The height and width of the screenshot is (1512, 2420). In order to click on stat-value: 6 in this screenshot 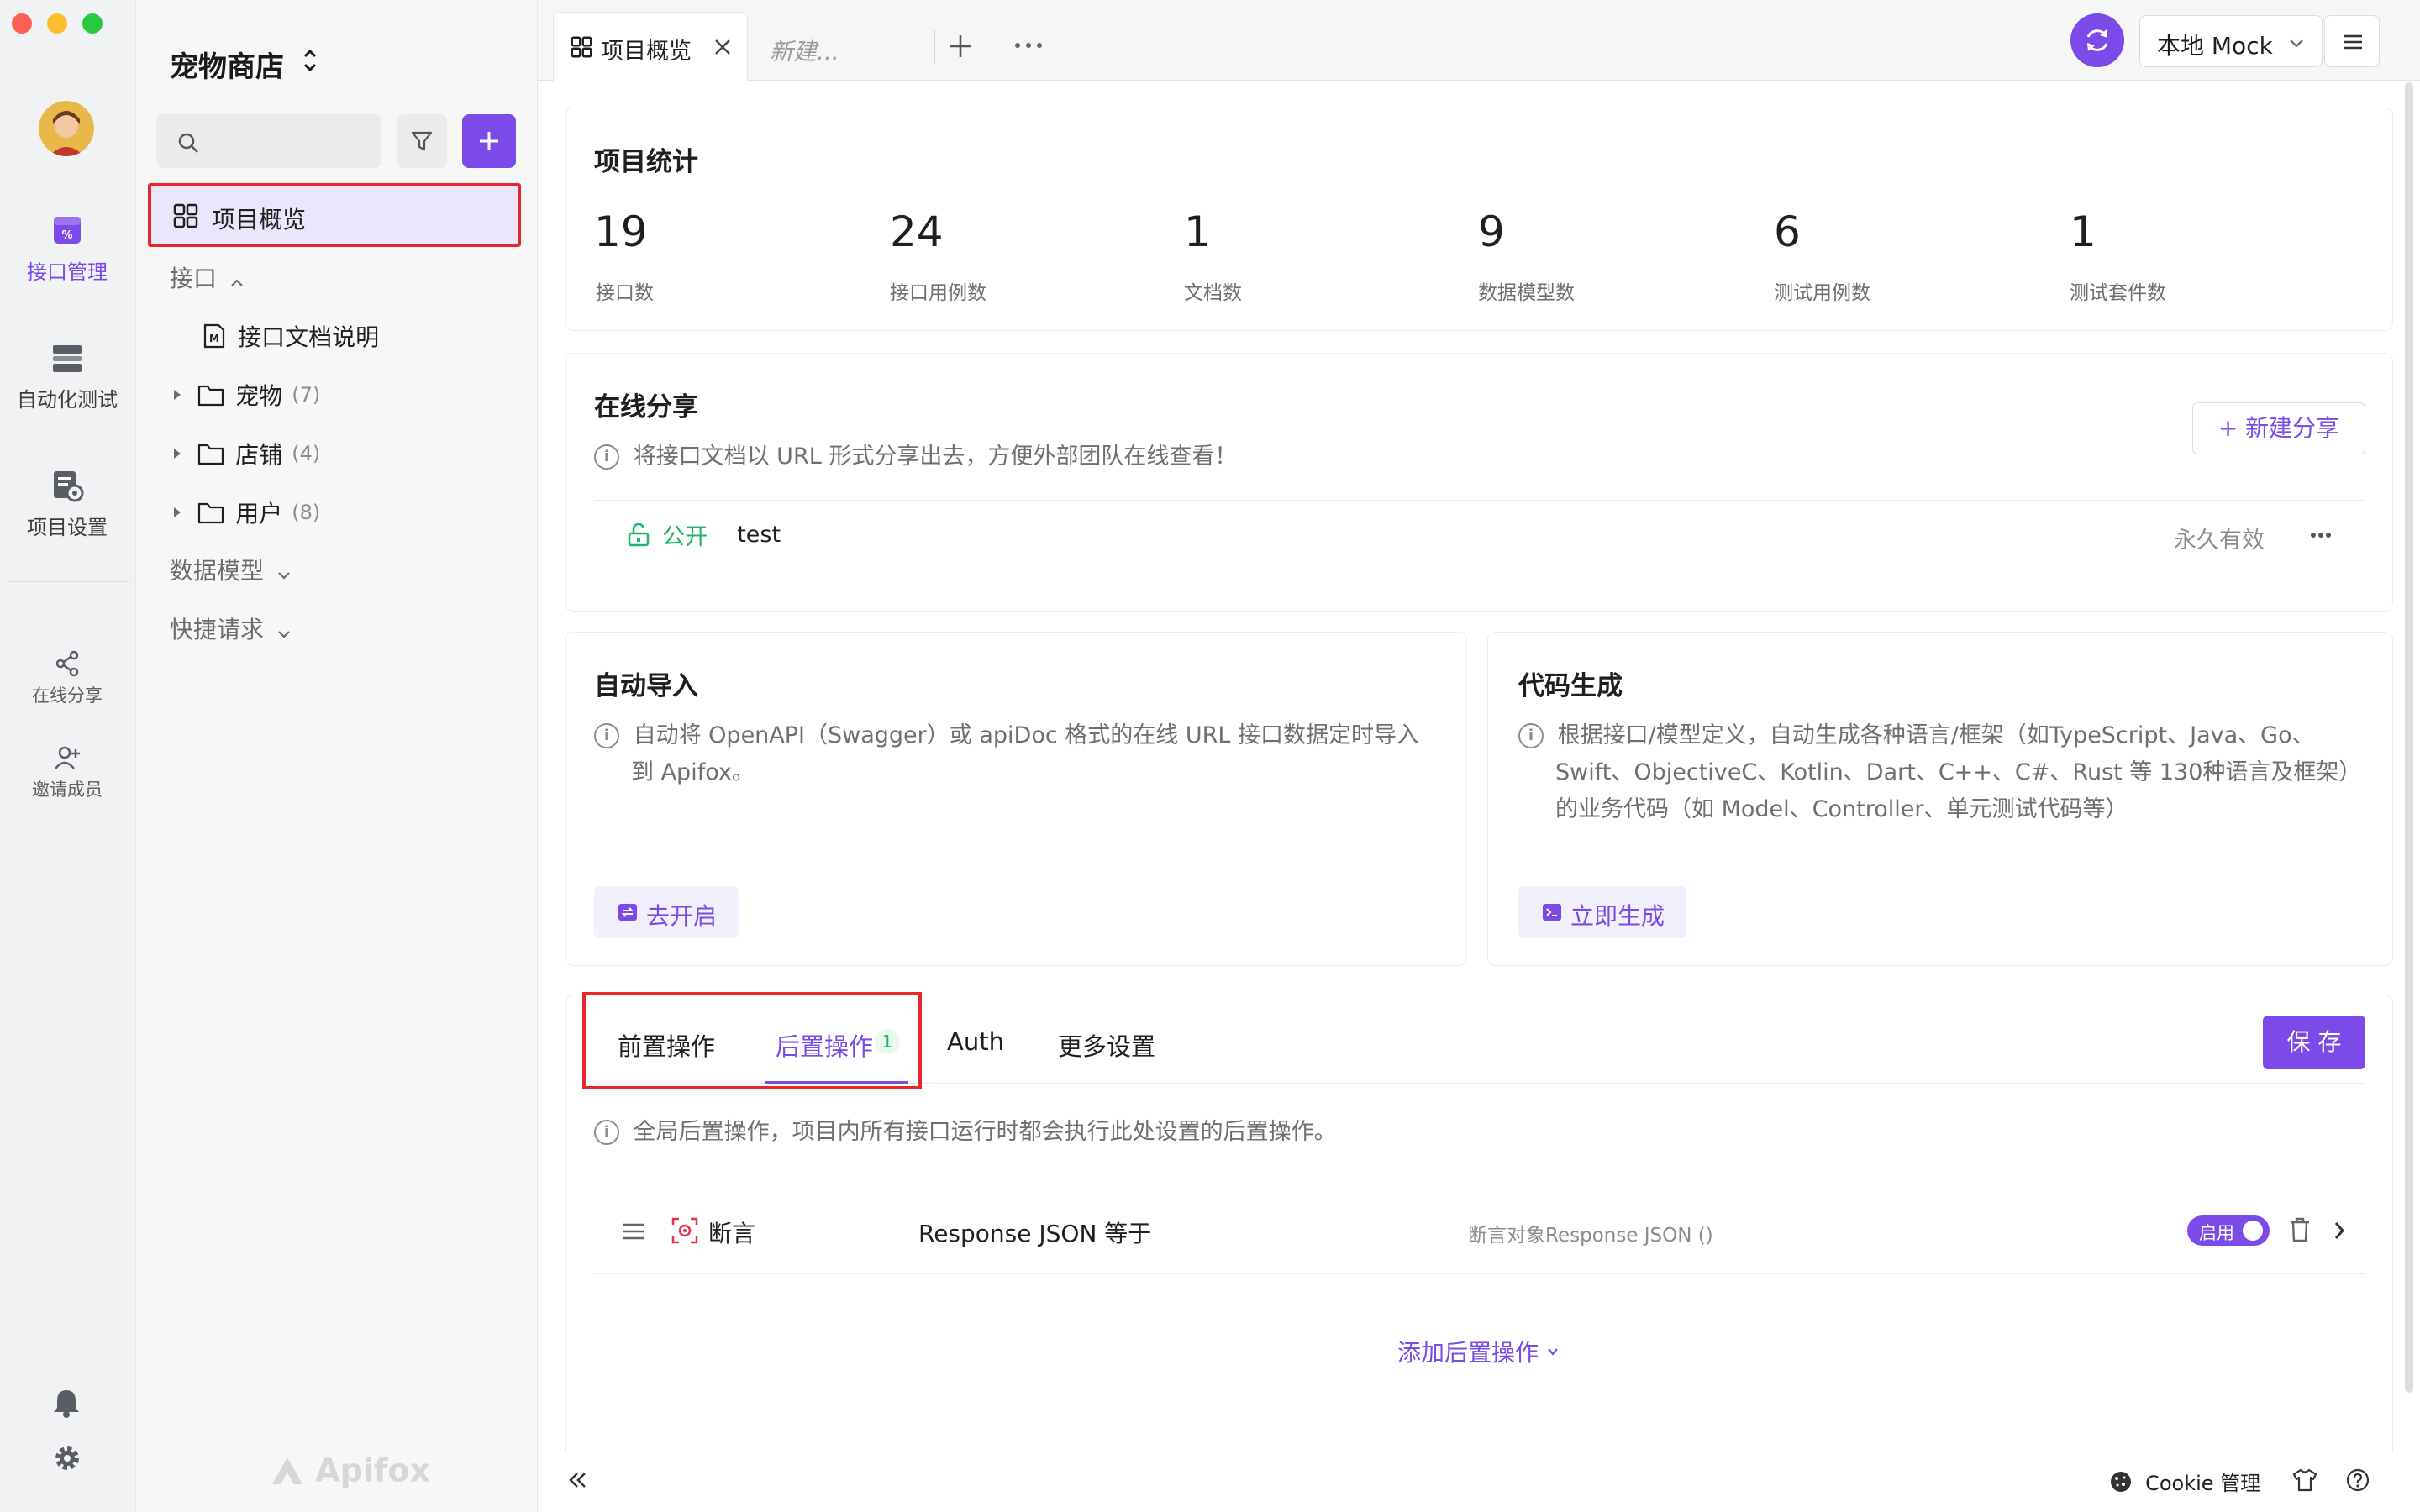, I will do `click(1788, 231)`.